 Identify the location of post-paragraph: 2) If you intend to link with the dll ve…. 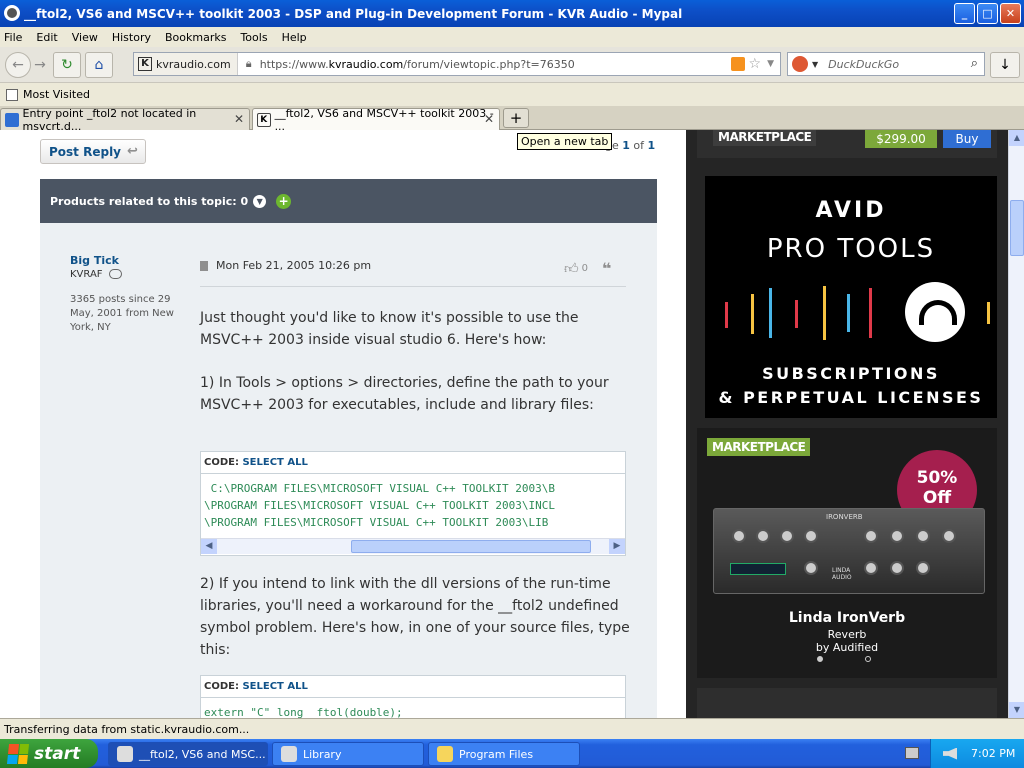
(415, 617).